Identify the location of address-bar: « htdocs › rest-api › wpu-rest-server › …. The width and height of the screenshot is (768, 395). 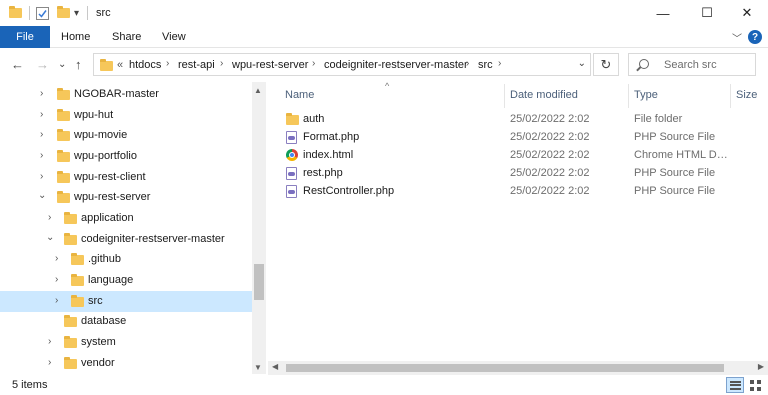
(342, 64).